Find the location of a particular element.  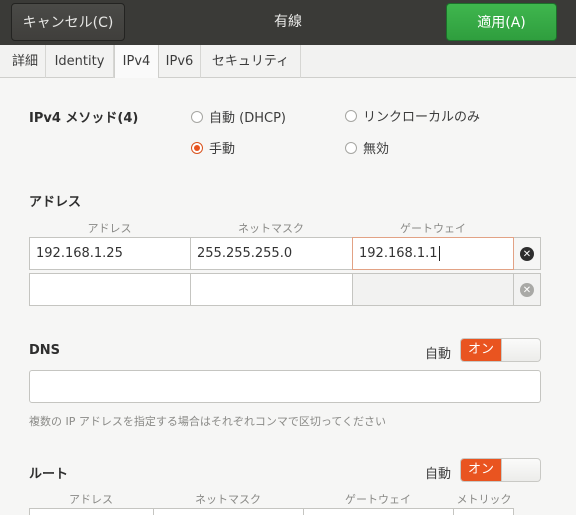

cancel-button: キャンセル(C) is located at coordinates (68, 22).